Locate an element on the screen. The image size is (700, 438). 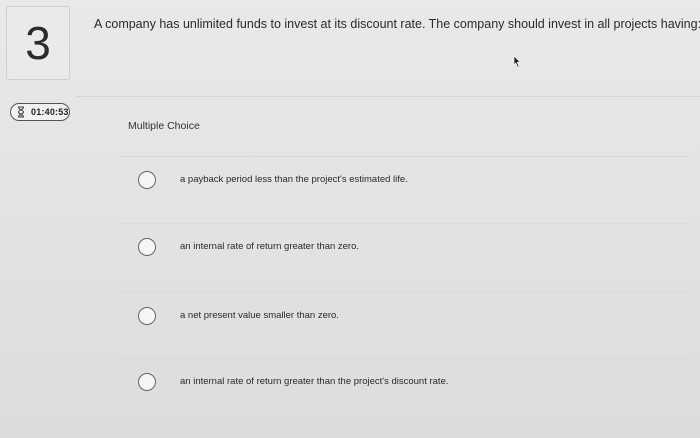
question-number-box: 3 is located at coordinates (38, 43).